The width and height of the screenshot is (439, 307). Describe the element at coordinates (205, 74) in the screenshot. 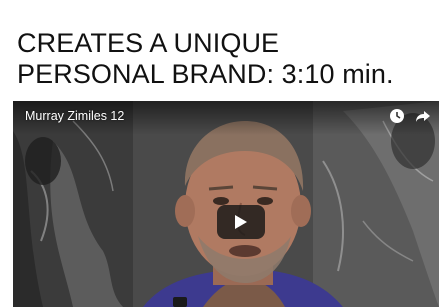

I see `heading-line-2: PERSONAL BRAND: 3:10 min.` at that location.